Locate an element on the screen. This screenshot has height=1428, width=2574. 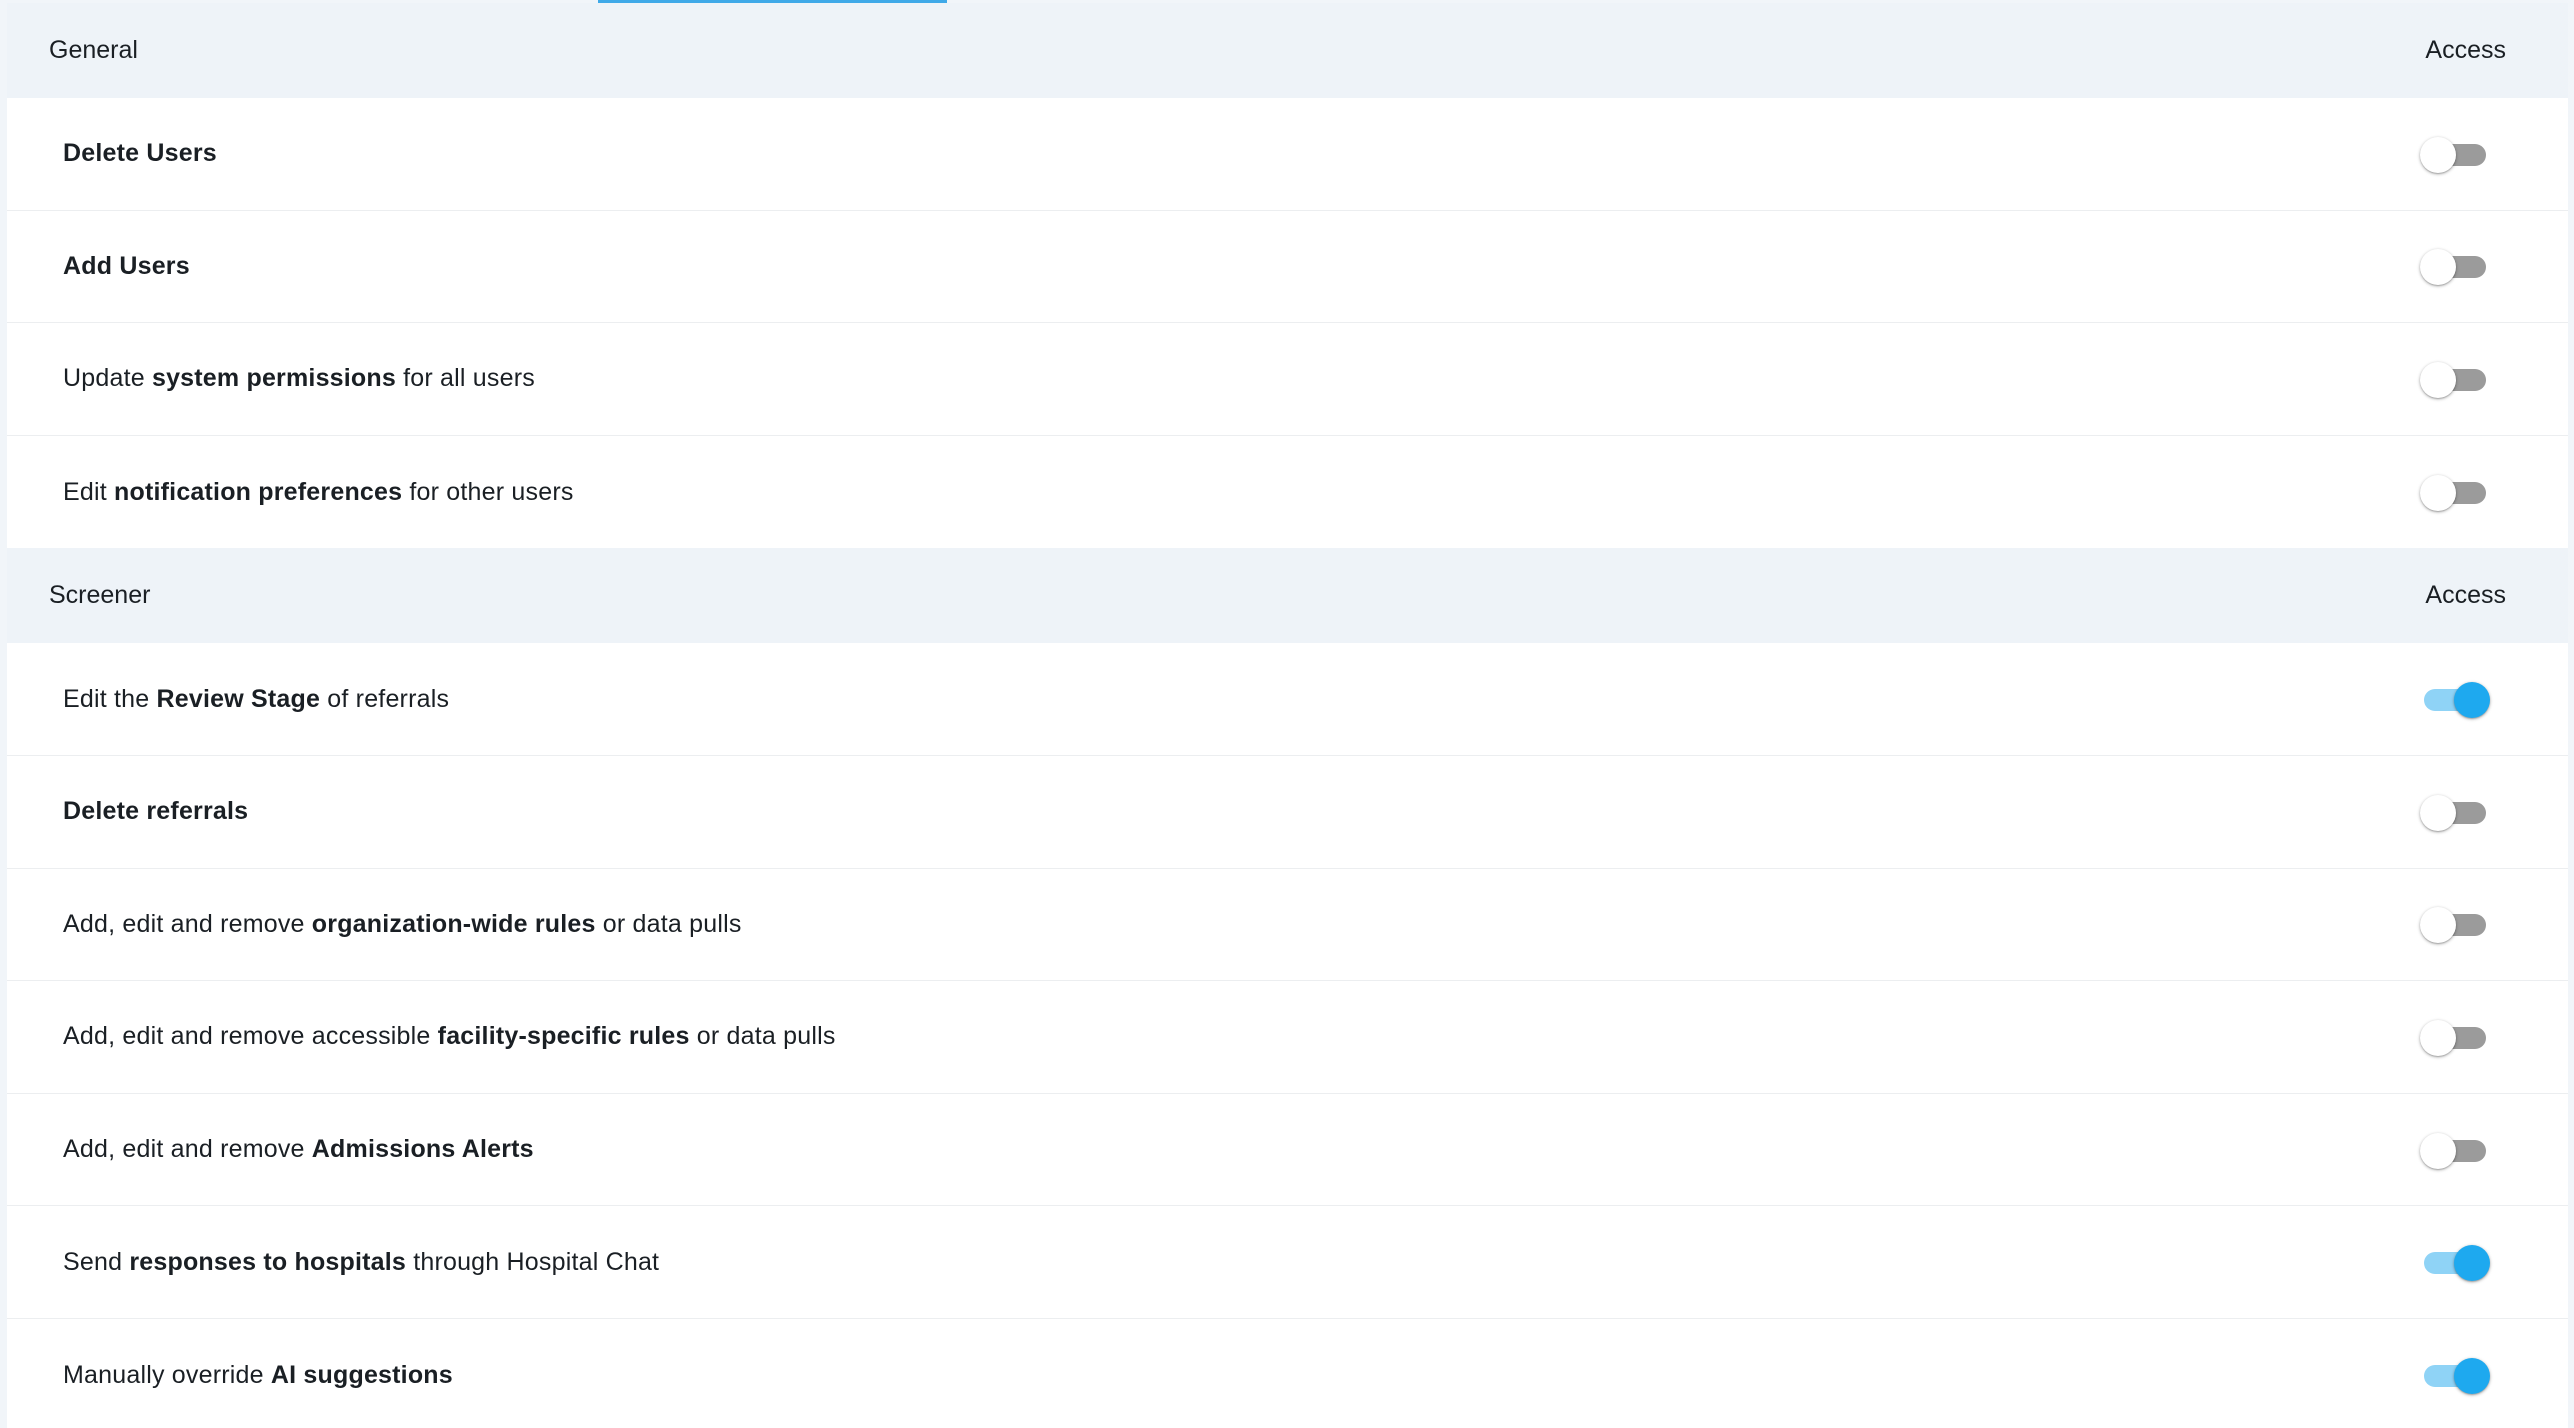
permission-label: Manually override AI suggestions is located at coordinates (258, 1375).